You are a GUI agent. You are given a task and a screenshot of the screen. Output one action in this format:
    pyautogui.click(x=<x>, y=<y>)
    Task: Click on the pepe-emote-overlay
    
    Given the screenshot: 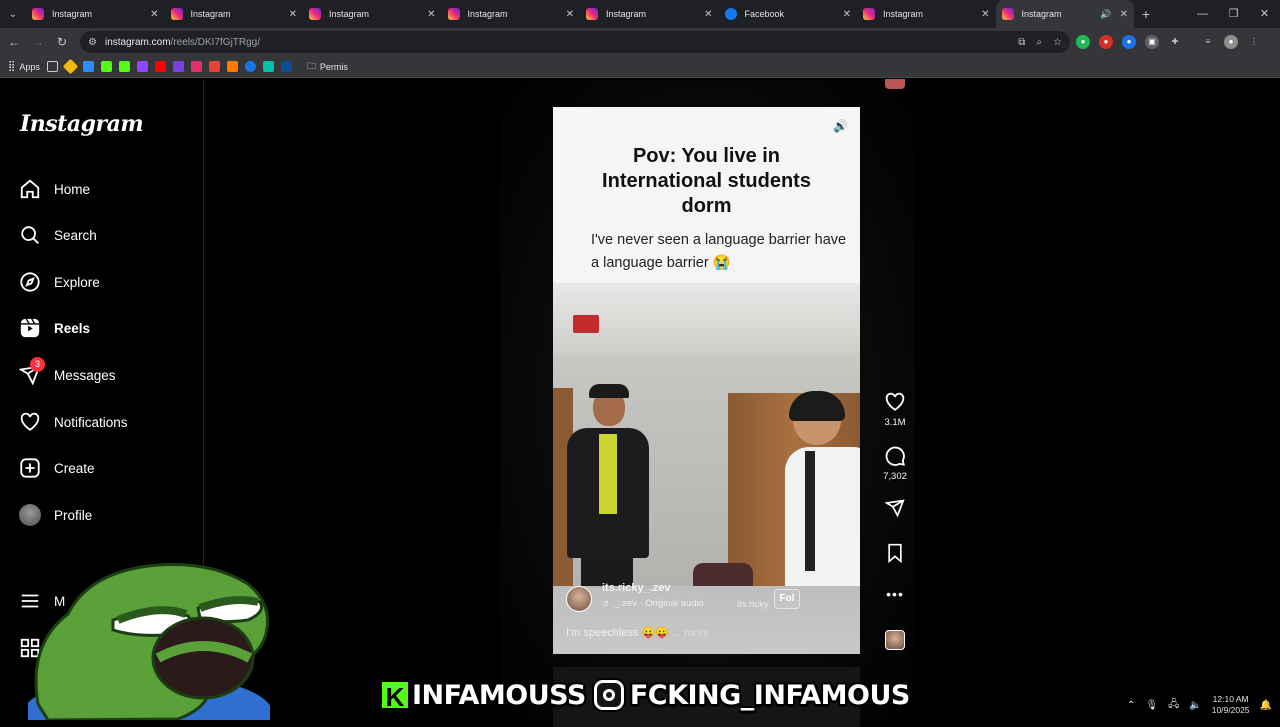 What is the action you would take?
    pyautogui.click(x=149, y=641)
    